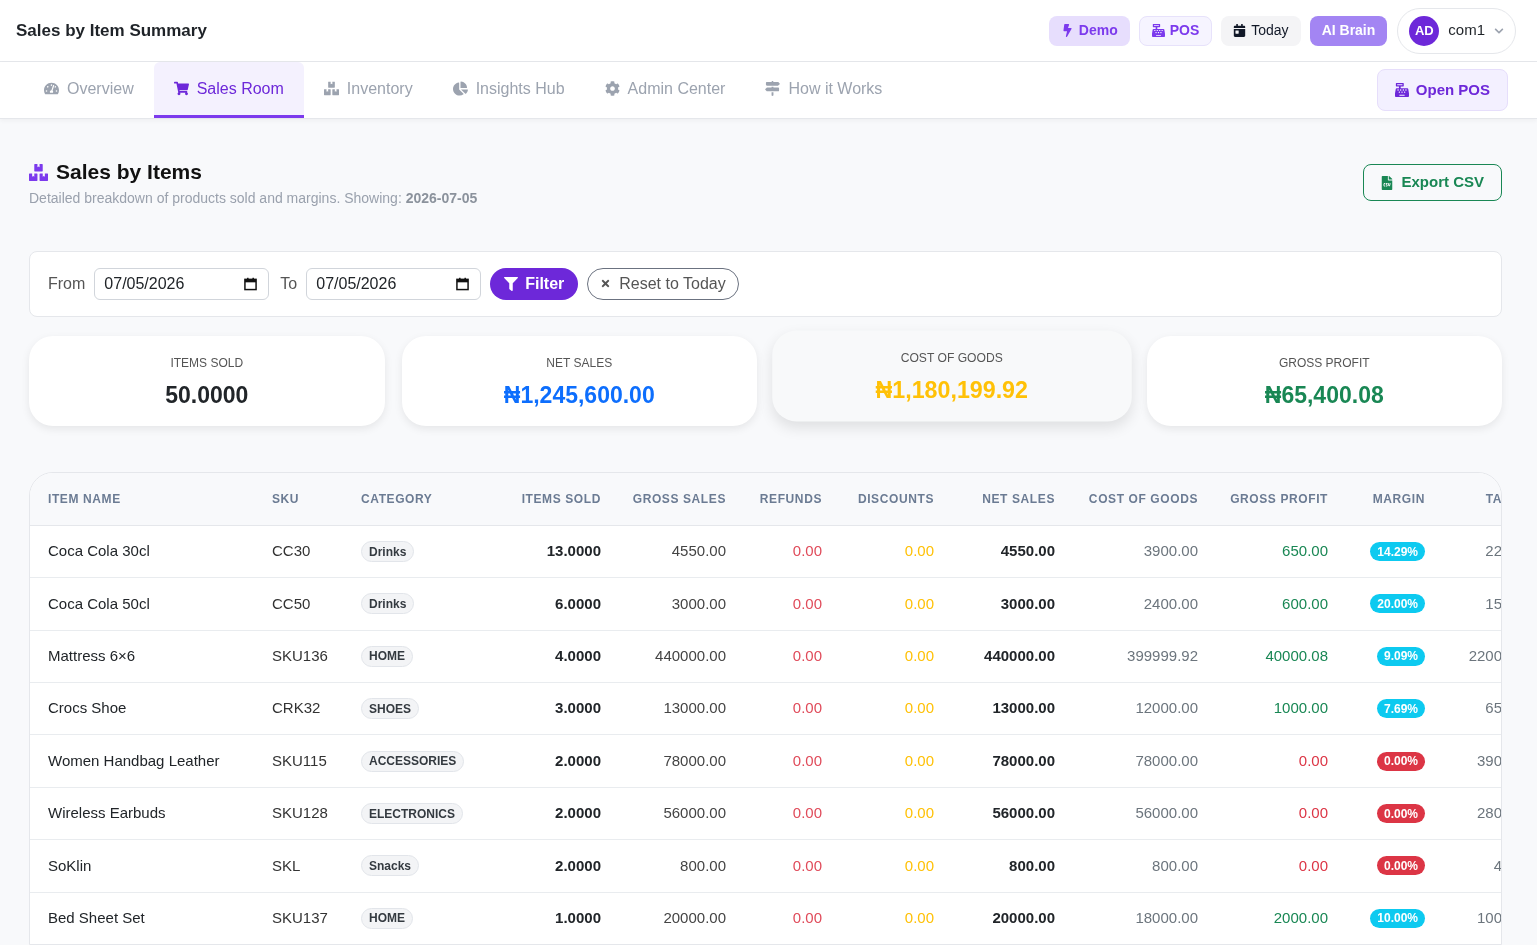  Describe the element at coordinates (300, 656) in the screenshot. I see `sku-code: SKU136` at that location.